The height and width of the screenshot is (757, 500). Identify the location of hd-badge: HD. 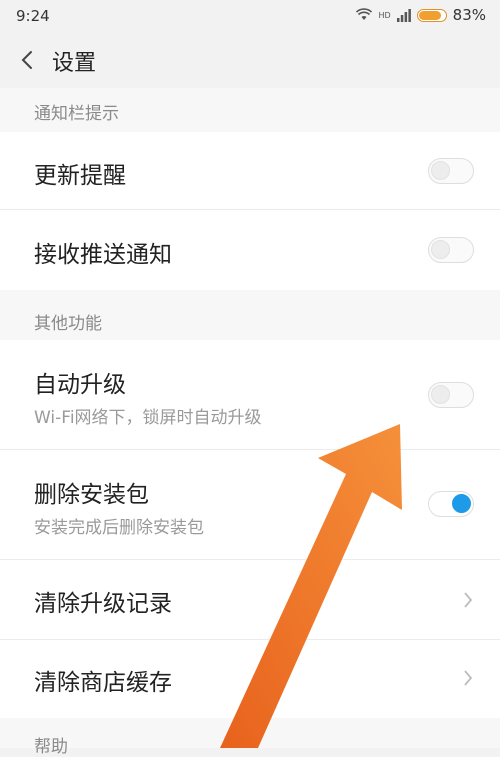
(384, 15).